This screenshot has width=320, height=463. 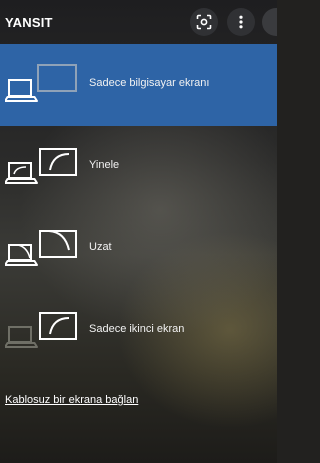 I want to click on connect-wireless-display-link: Kablosuz bir ekrana bağlan, so click(x=71, y=400).